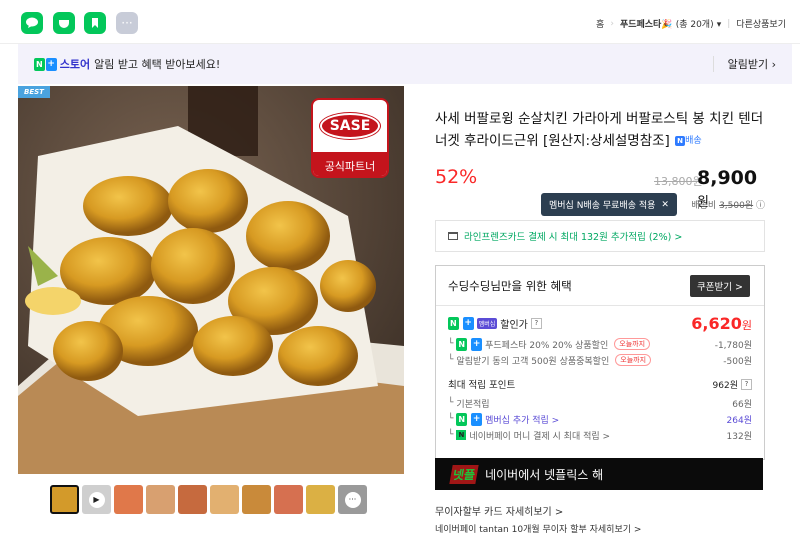 Image resolution: width=800 pixels, height=535 pixels. What do you see at coordinates (721, 323) in the screenshot?
I see `benefit-sale-price: 6,620원` at bounding box center [721, 323].